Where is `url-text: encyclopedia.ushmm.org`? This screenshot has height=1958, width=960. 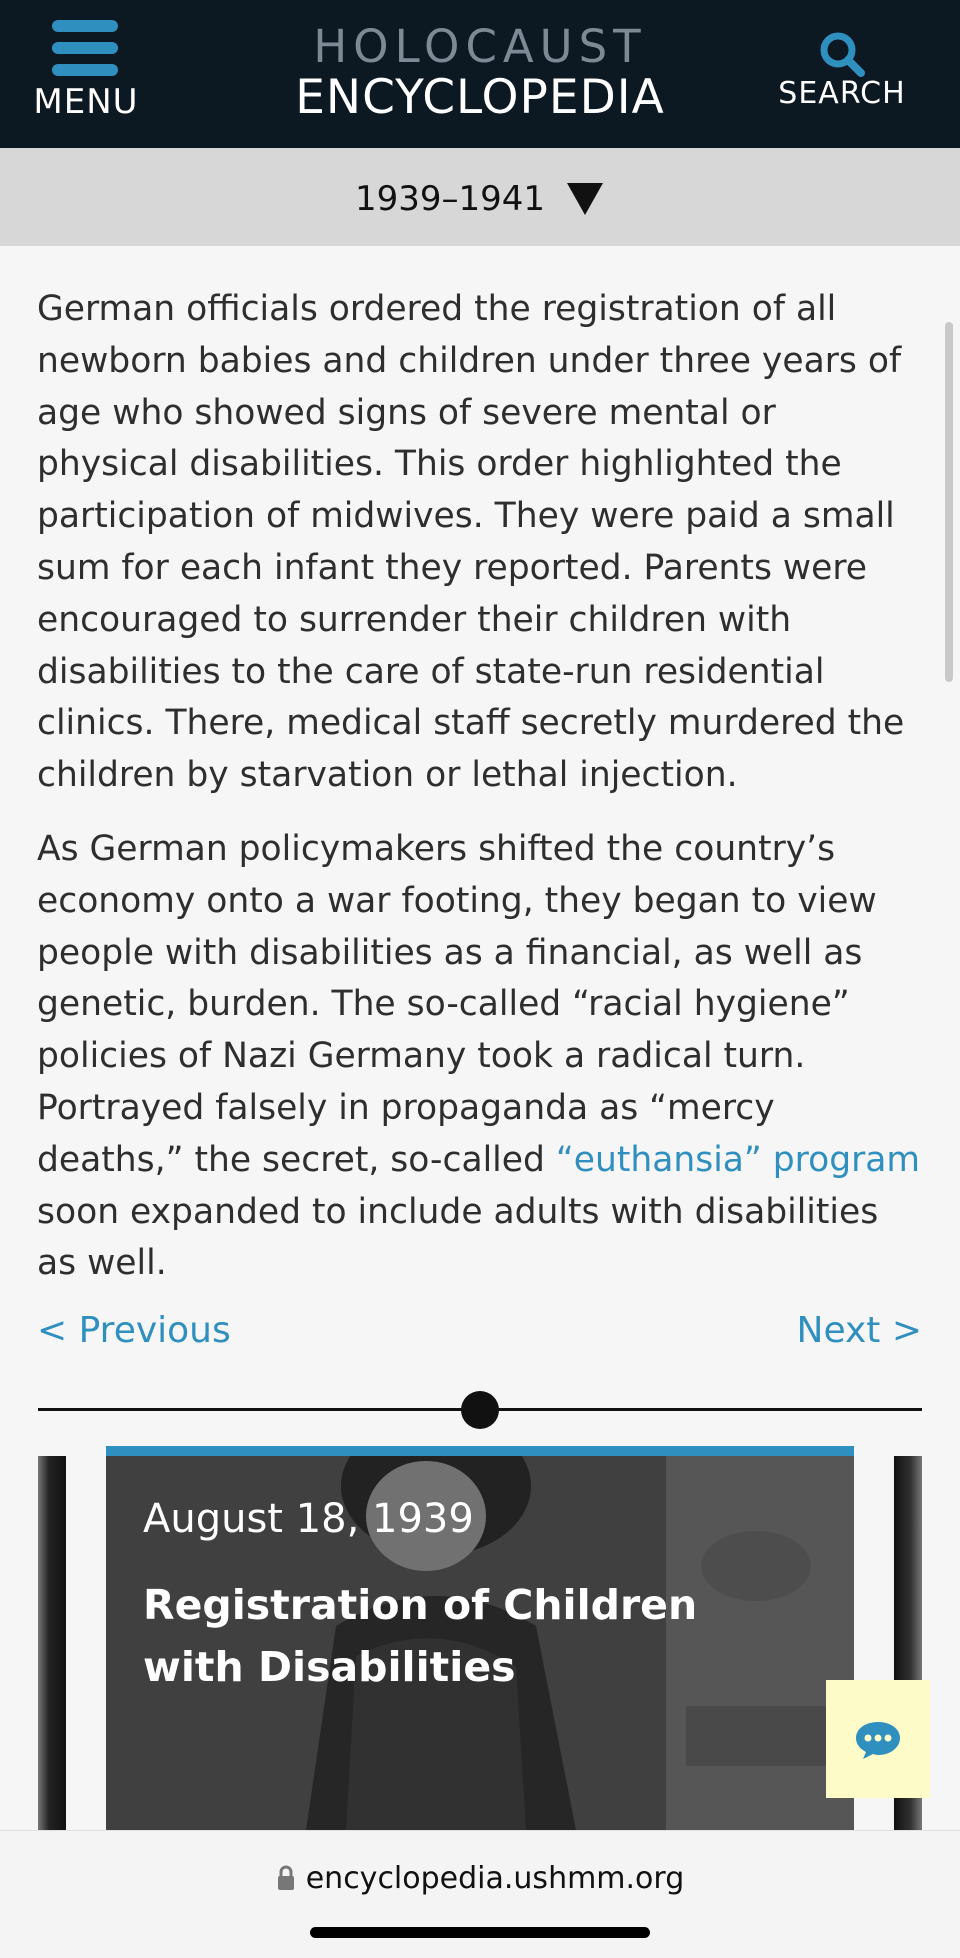 url-text: encyclopedia.ushmm.org is located at coordinates (495, 1878).